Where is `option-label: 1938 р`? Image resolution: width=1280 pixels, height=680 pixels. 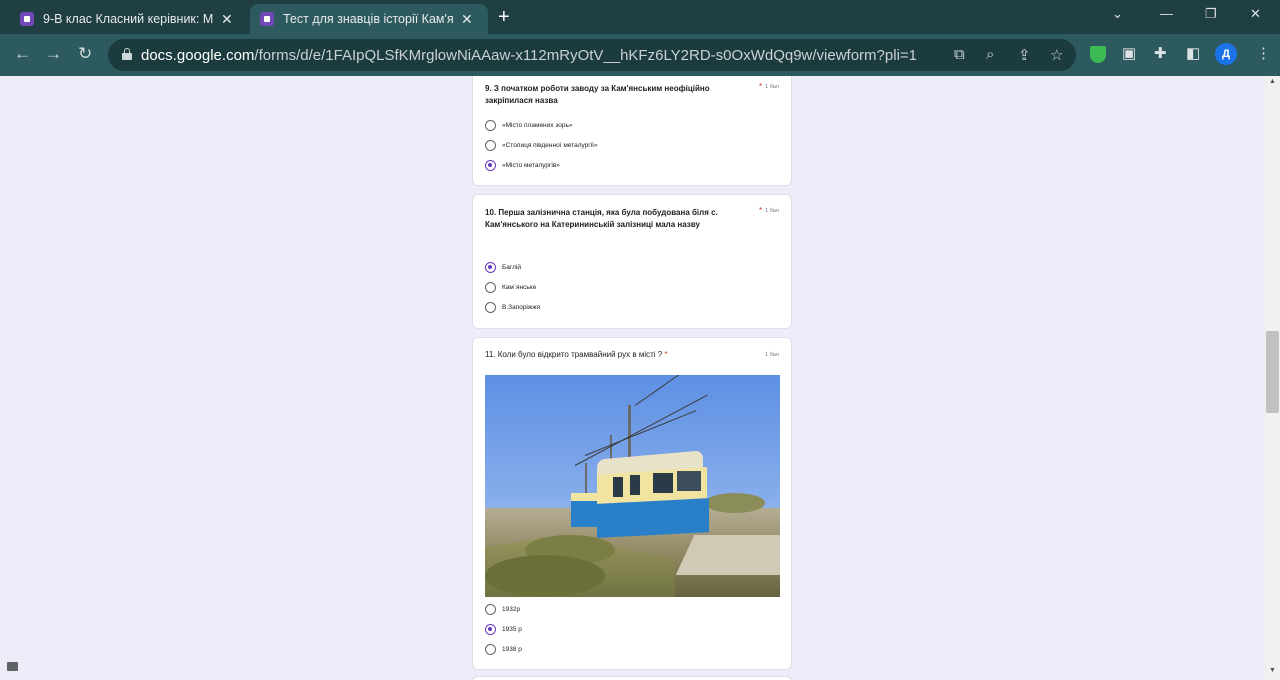 option-label: 1938 р is located at coordinates (512, 649).